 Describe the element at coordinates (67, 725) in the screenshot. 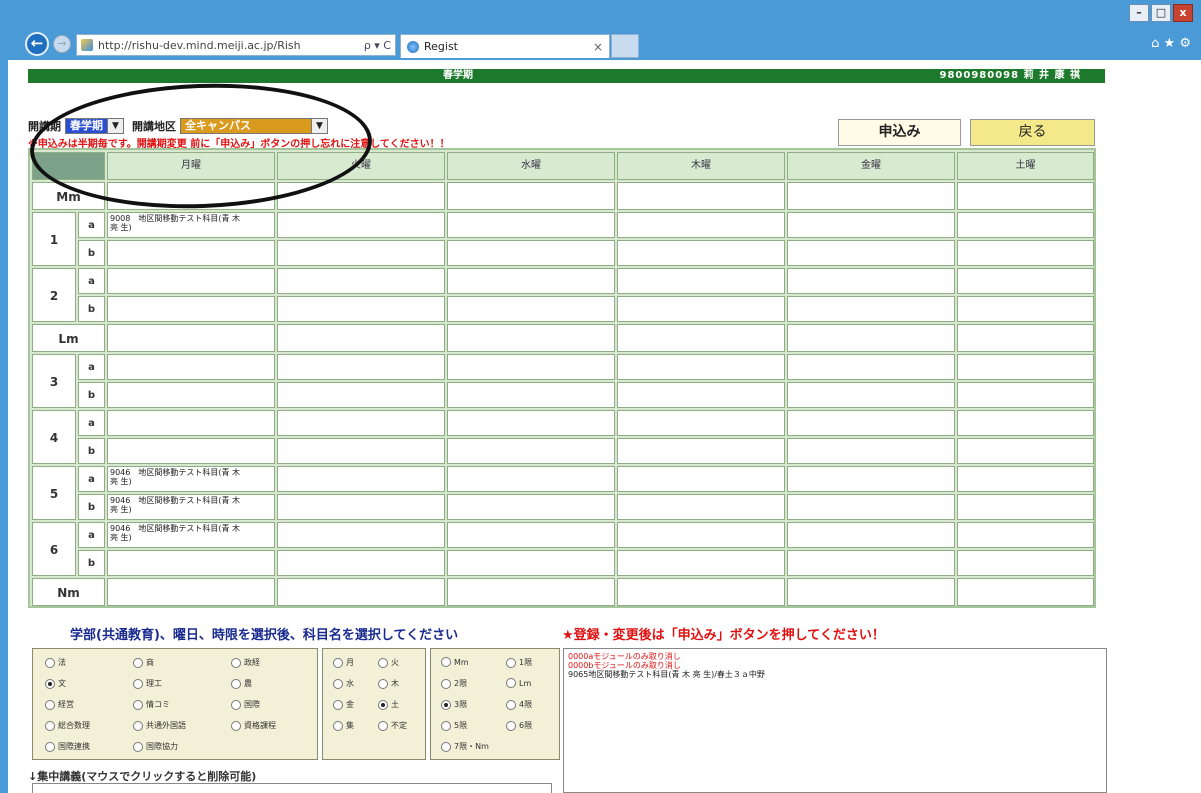

I see `faculty-option: 総合数理` at that location.